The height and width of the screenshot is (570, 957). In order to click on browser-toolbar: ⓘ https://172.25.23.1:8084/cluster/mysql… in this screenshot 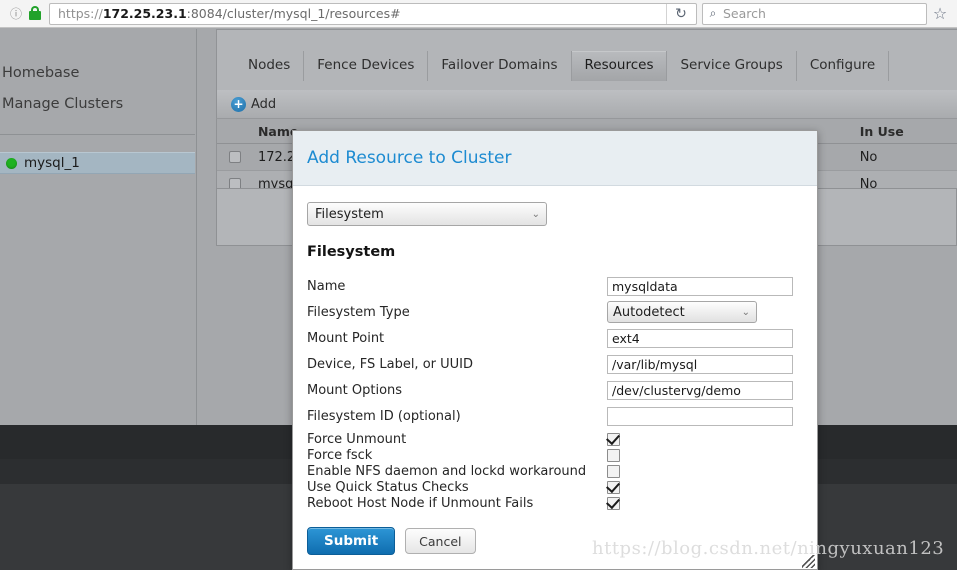, I will do `click(478, 14)`.